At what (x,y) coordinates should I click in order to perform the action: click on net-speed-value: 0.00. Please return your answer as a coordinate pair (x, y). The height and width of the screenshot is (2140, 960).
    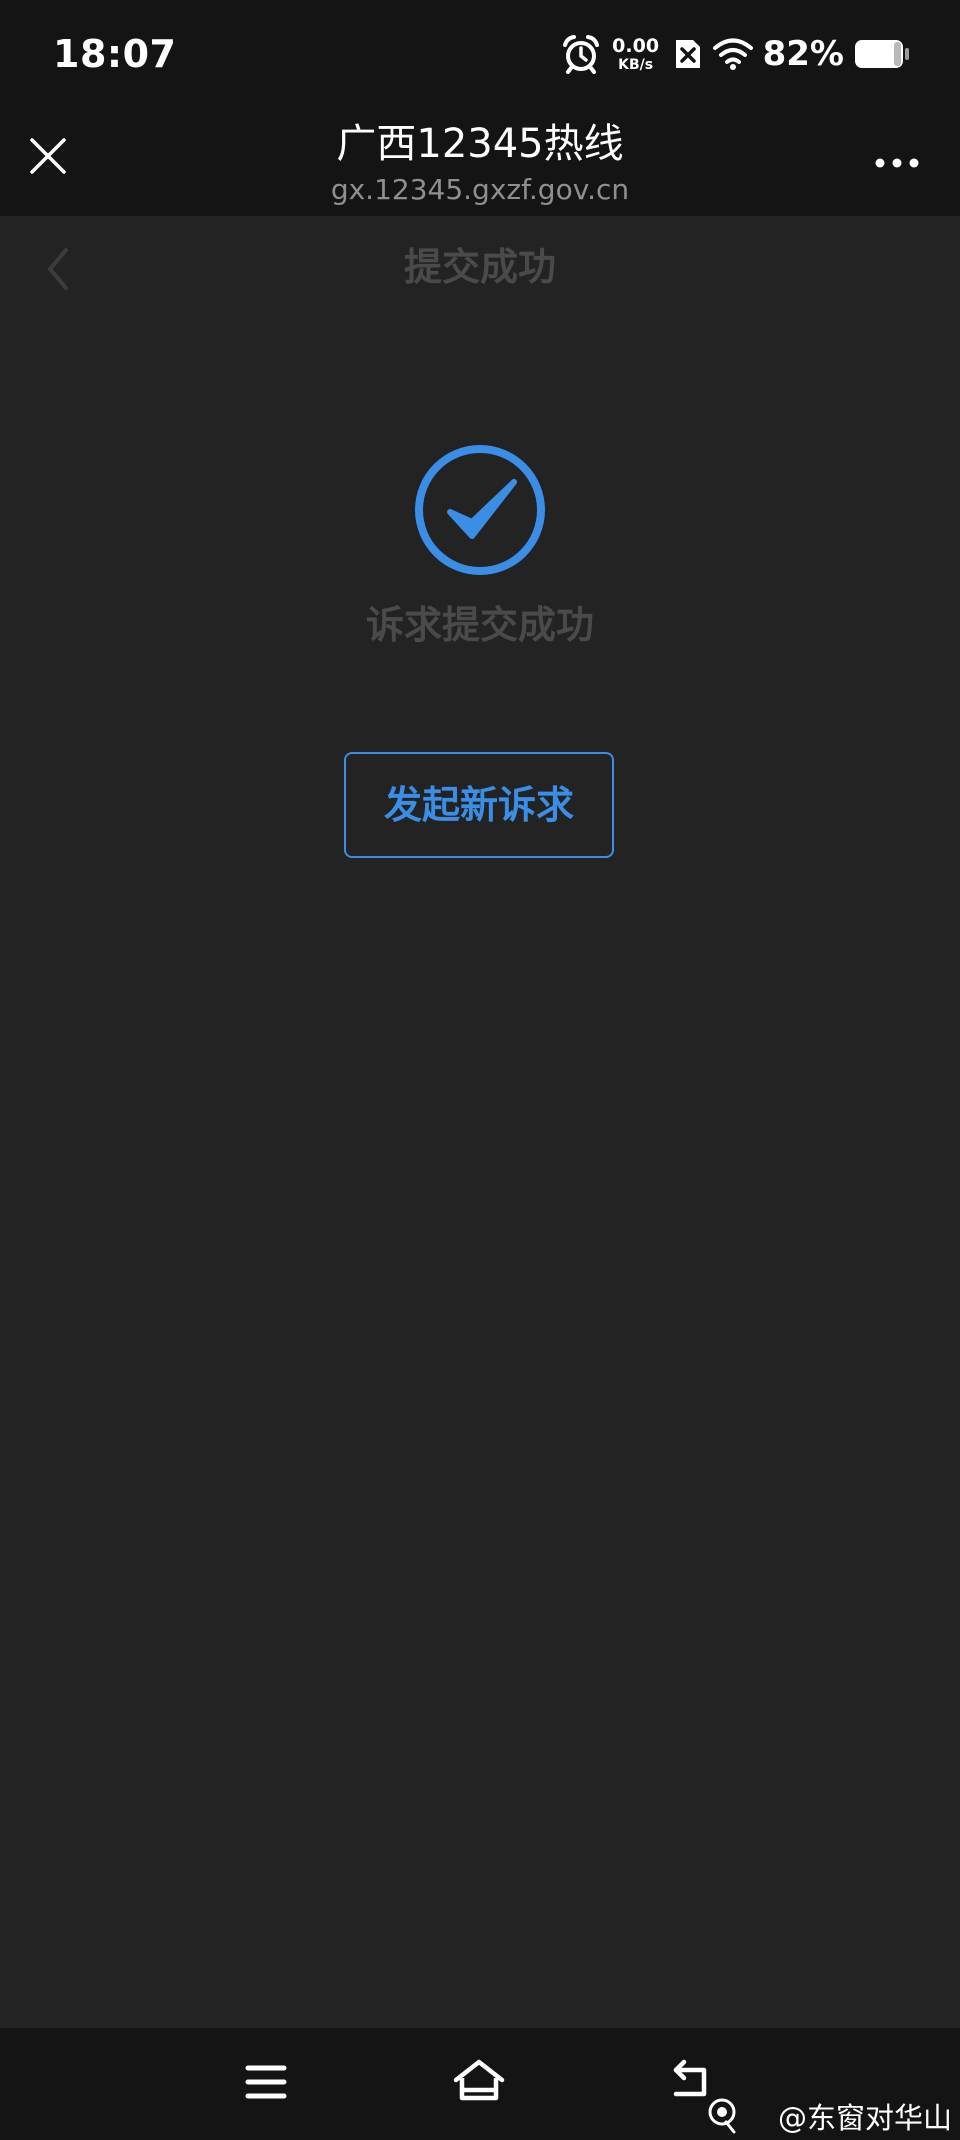
    Looking at the image, I should click on (636, 45).